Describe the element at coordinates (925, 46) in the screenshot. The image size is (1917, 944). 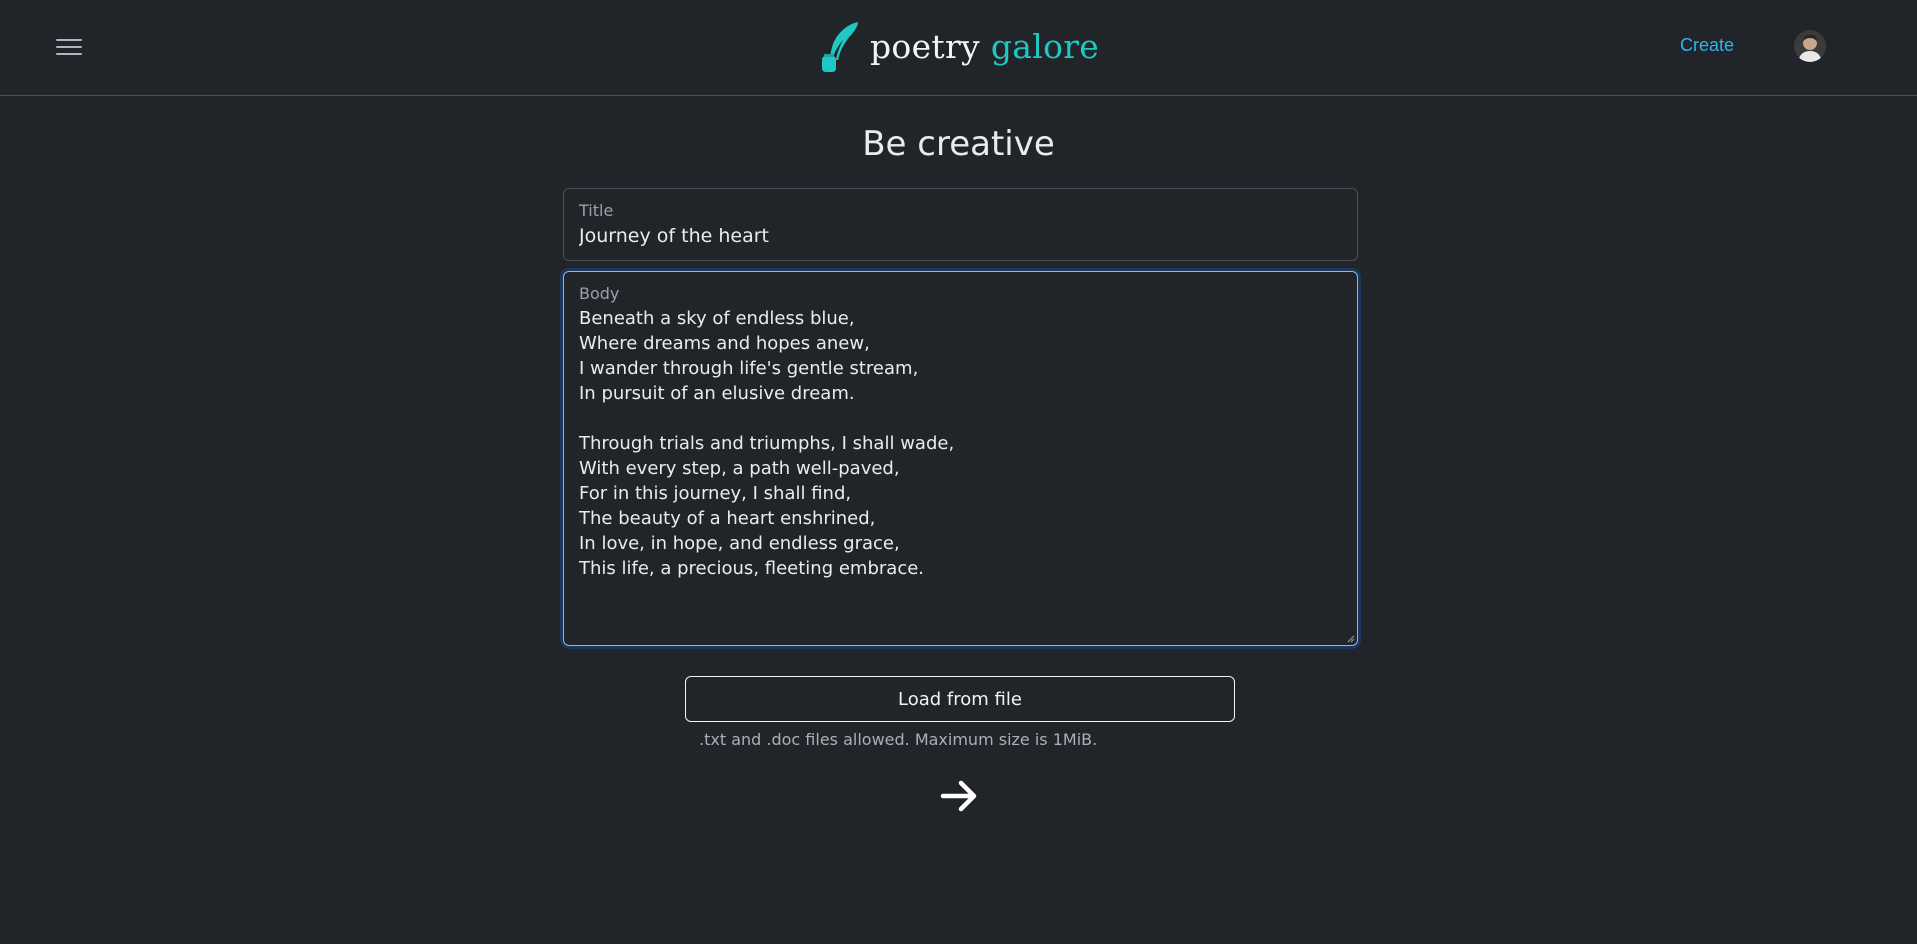
I see `brand-word-poetry: poetry` at that location.